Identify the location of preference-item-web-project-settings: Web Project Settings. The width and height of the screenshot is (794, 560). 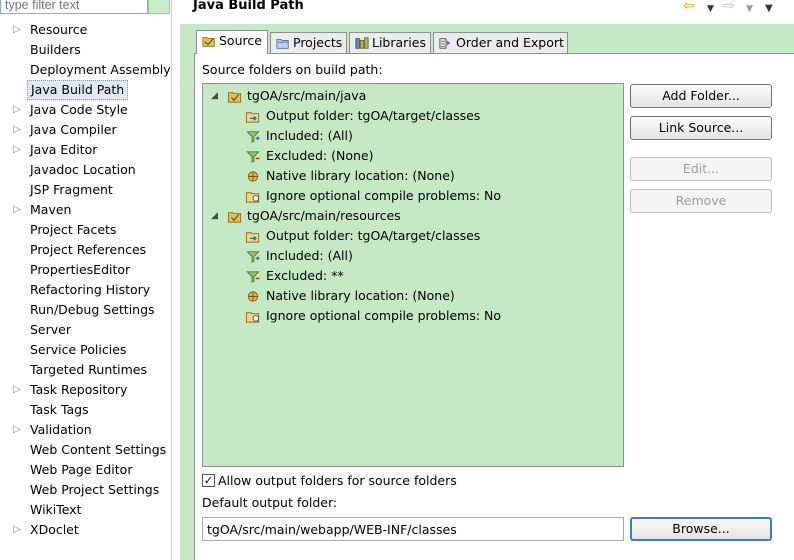
(85, 490).